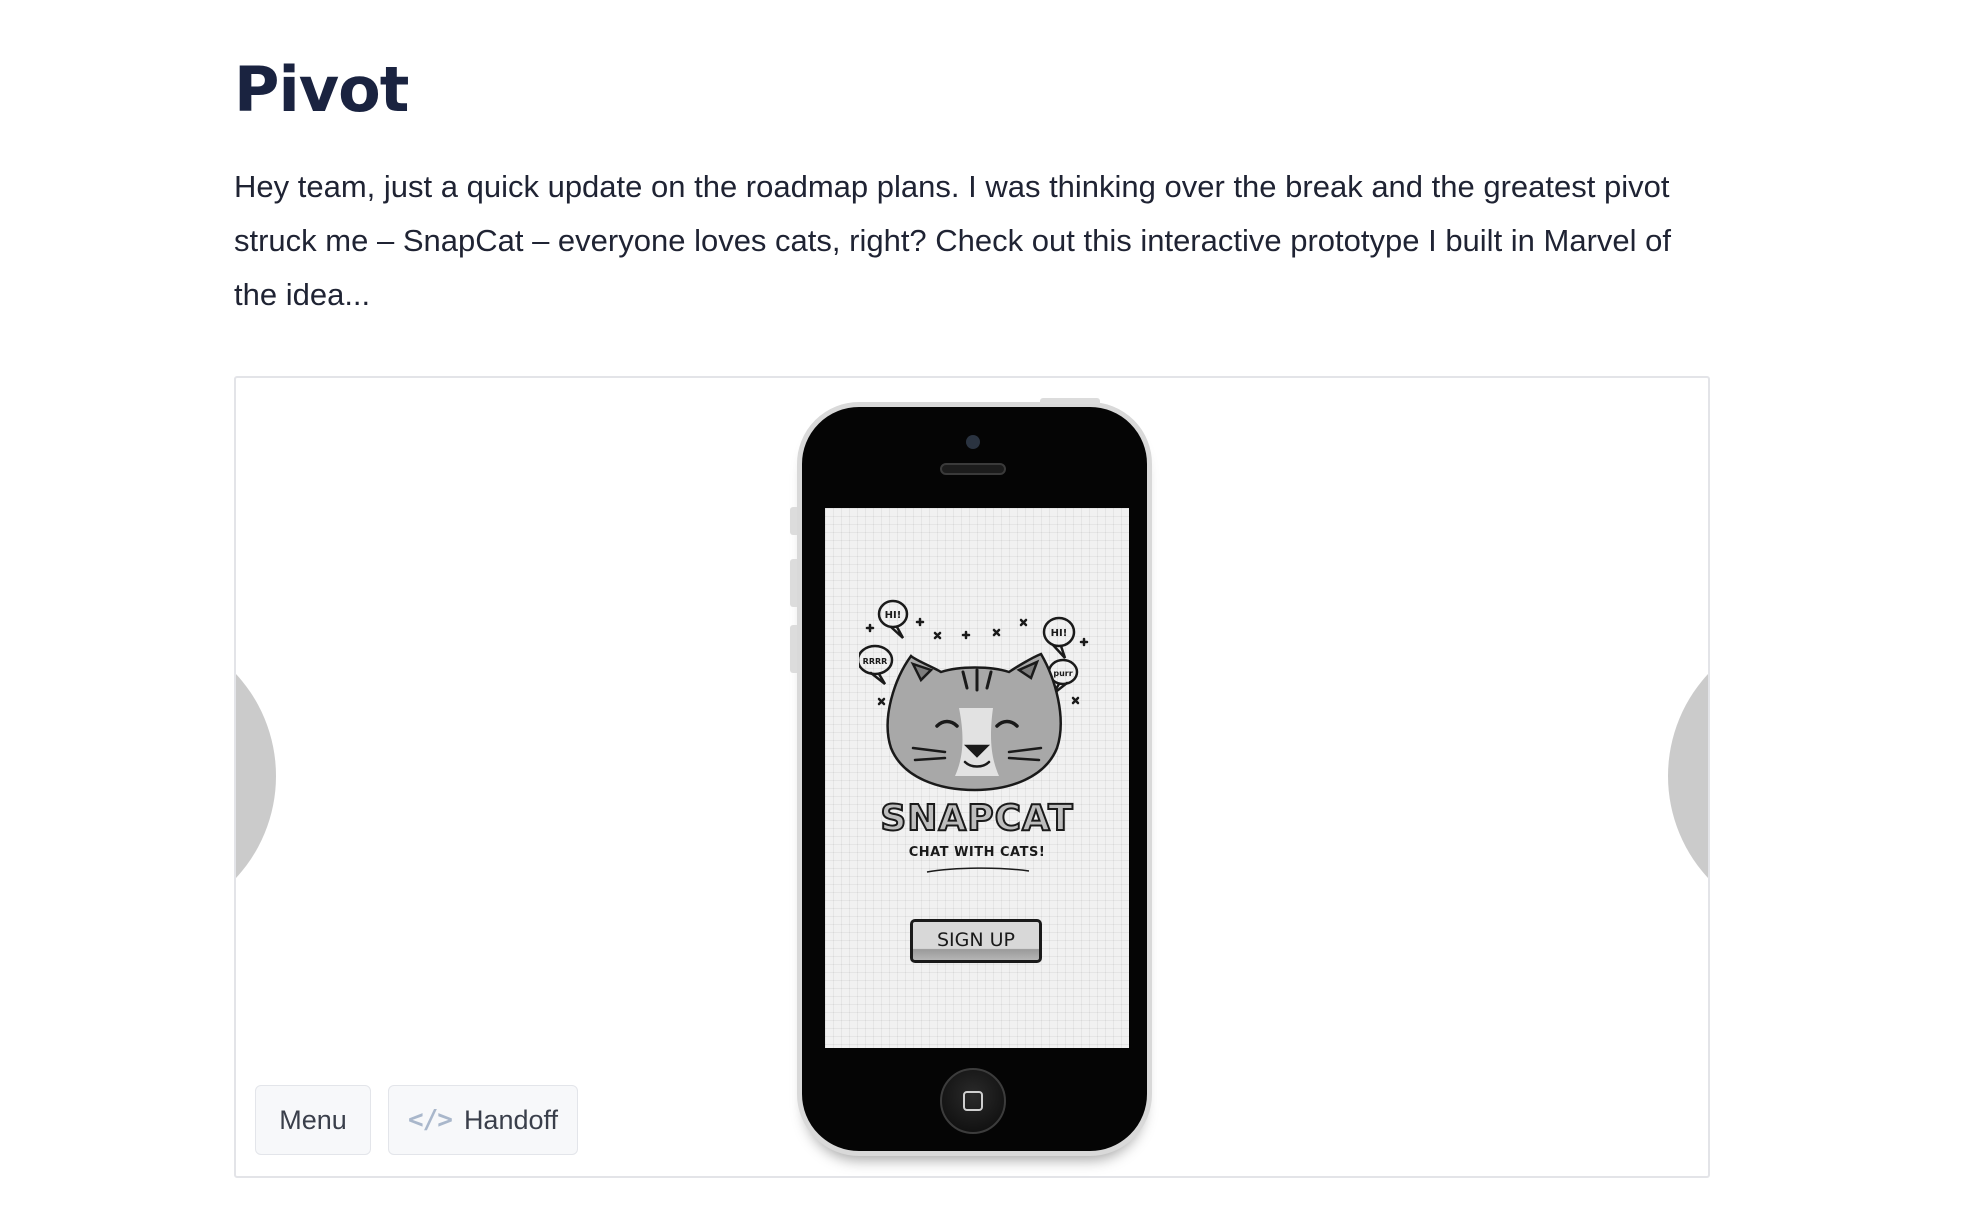 This screenshot has width=1964, height=1222. I want to click on home-square-icon, so click(973, 1101).